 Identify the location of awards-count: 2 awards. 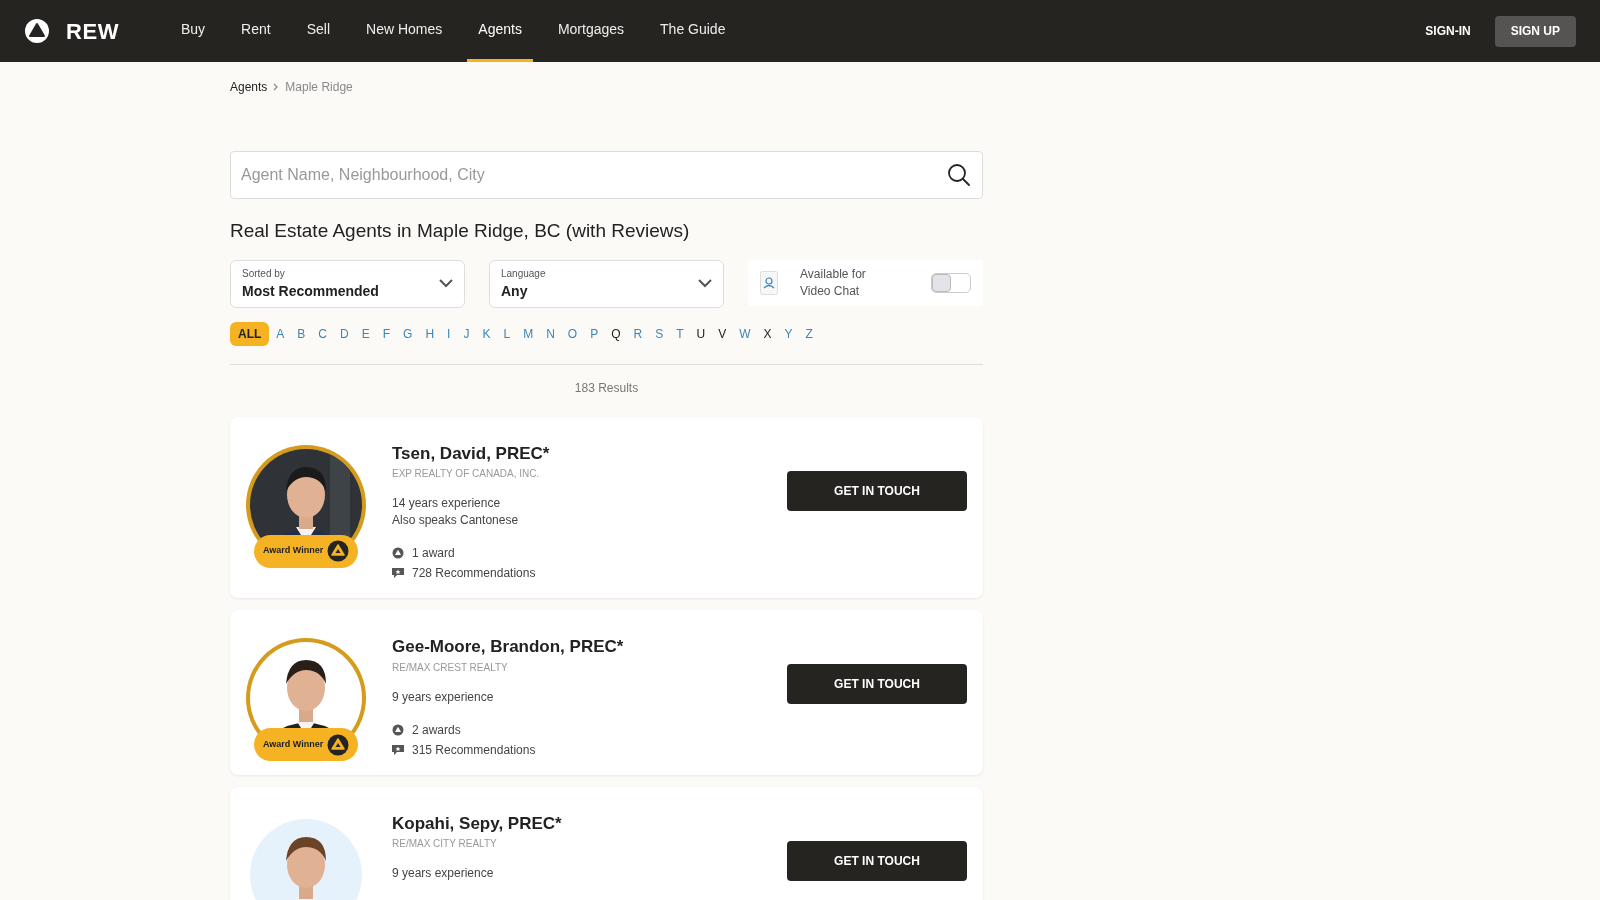
(436, 730).